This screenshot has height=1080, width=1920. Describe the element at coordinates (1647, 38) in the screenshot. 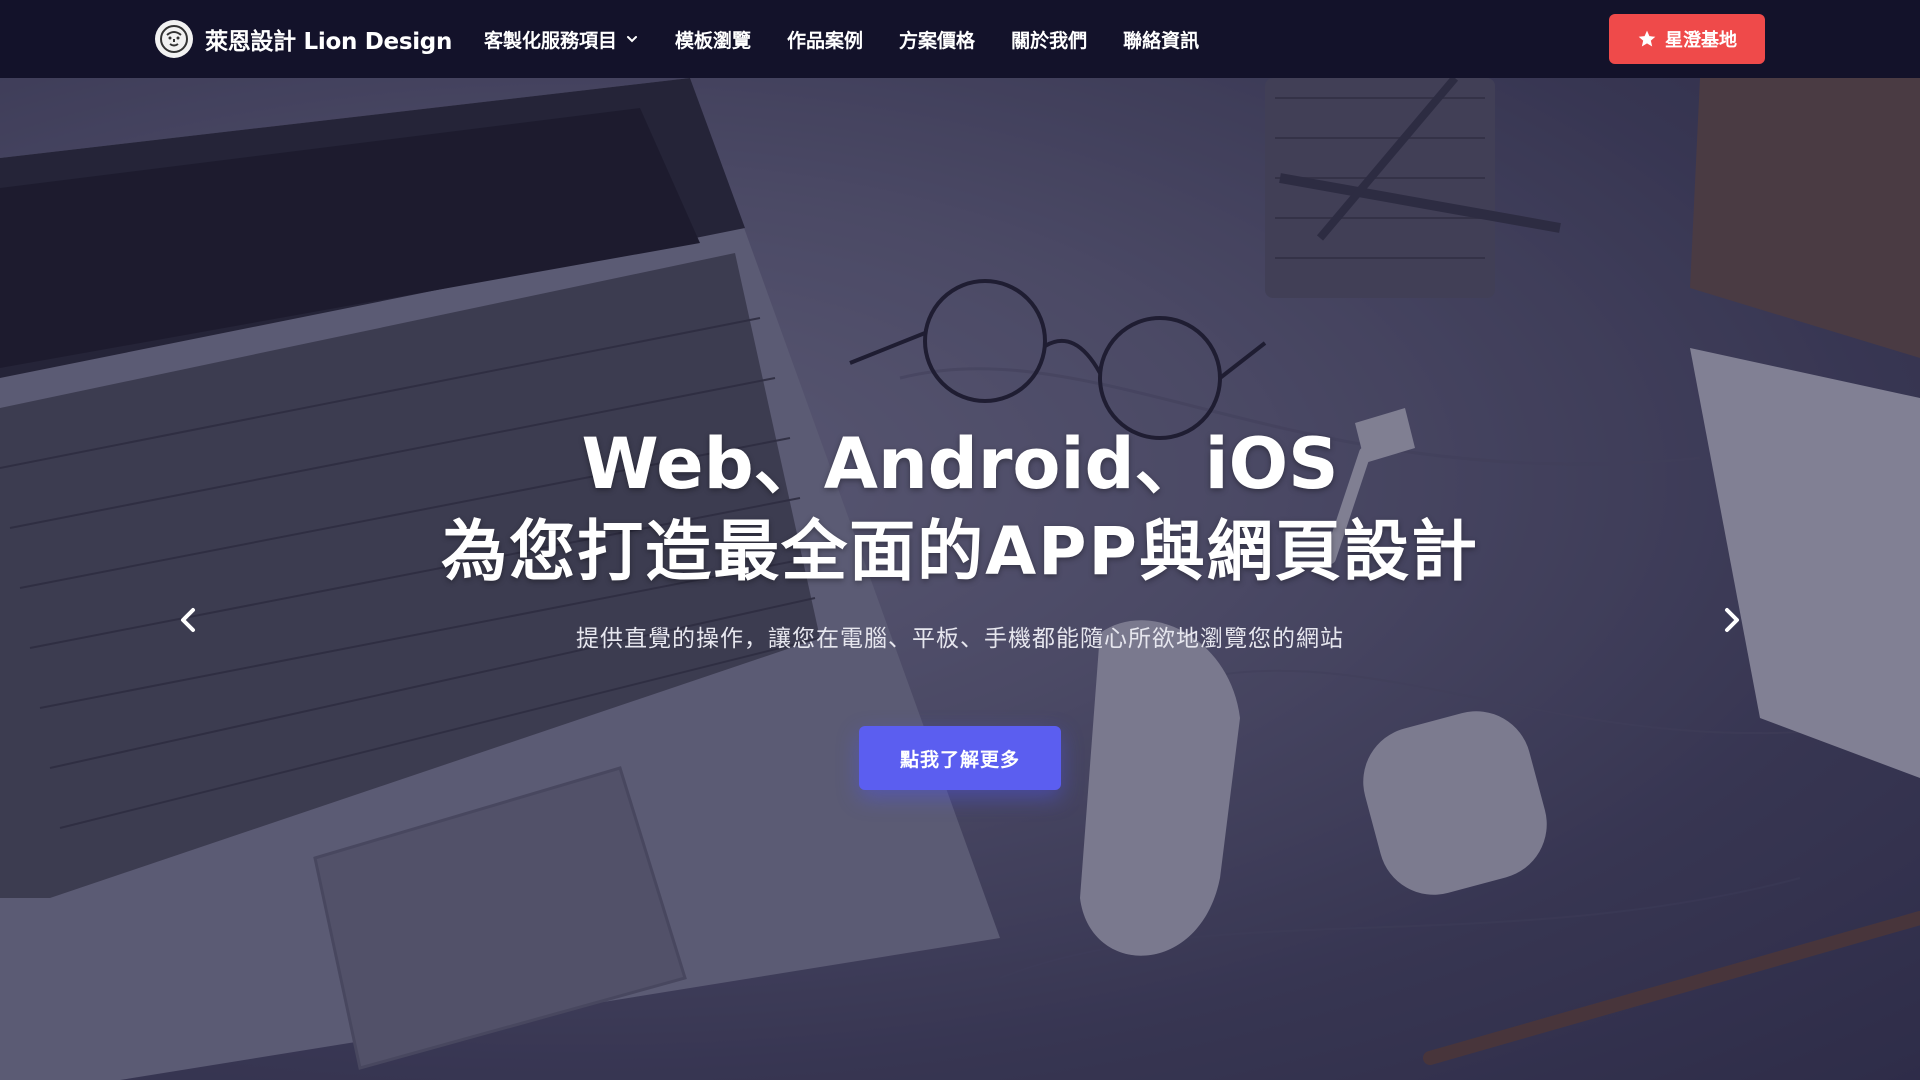

I see `star-icon` at that location.